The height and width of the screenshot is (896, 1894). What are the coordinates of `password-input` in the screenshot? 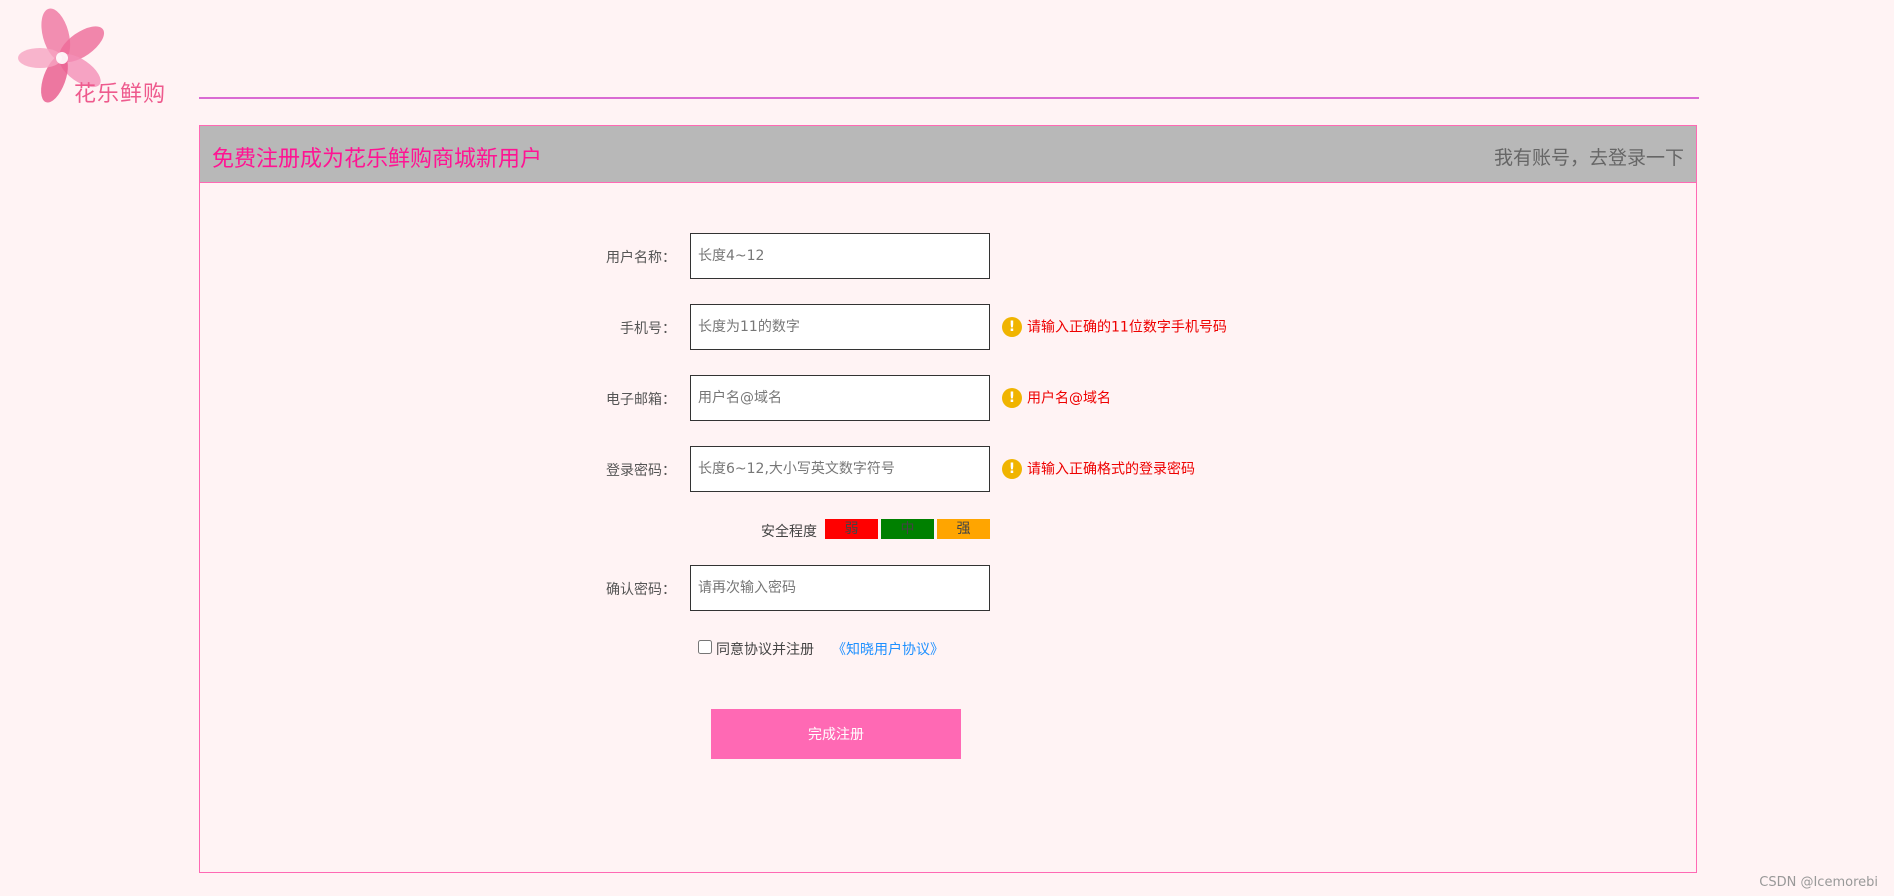 It's located at (840, 469).